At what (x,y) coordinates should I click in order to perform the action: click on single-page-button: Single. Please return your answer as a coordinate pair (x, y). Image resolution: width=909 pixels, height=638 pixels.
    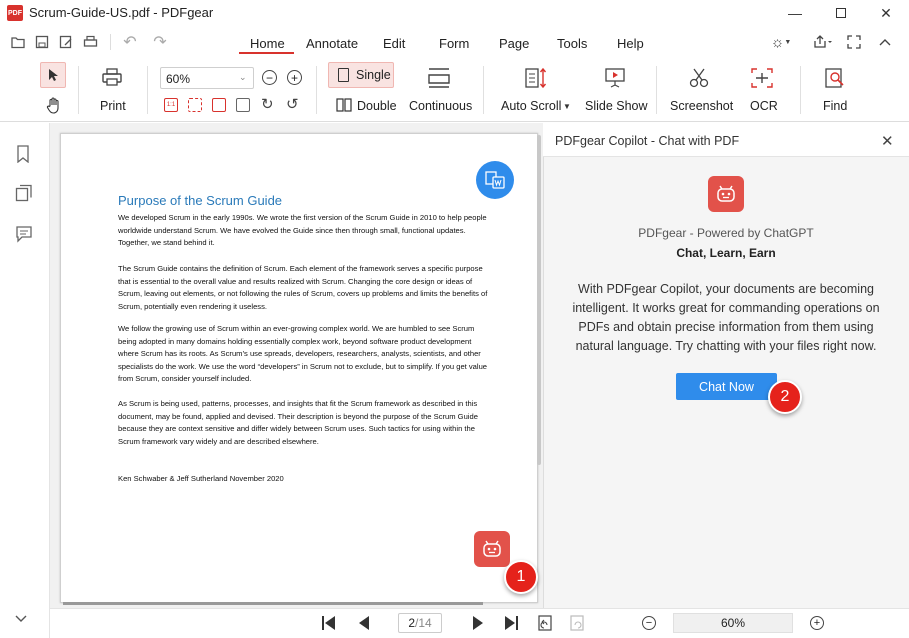
    Looking at the image, I should click on (361, 75).